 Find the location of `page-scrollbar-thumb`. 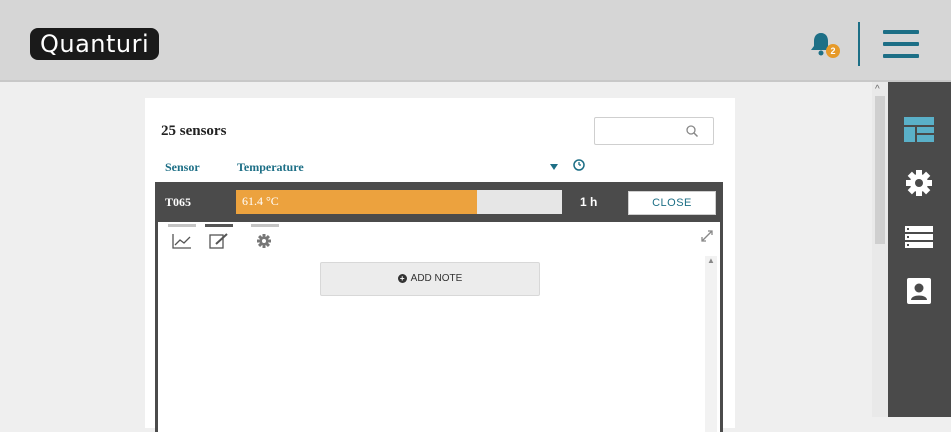

page-scrollbar-thumb is located at coordinates (880, 170).